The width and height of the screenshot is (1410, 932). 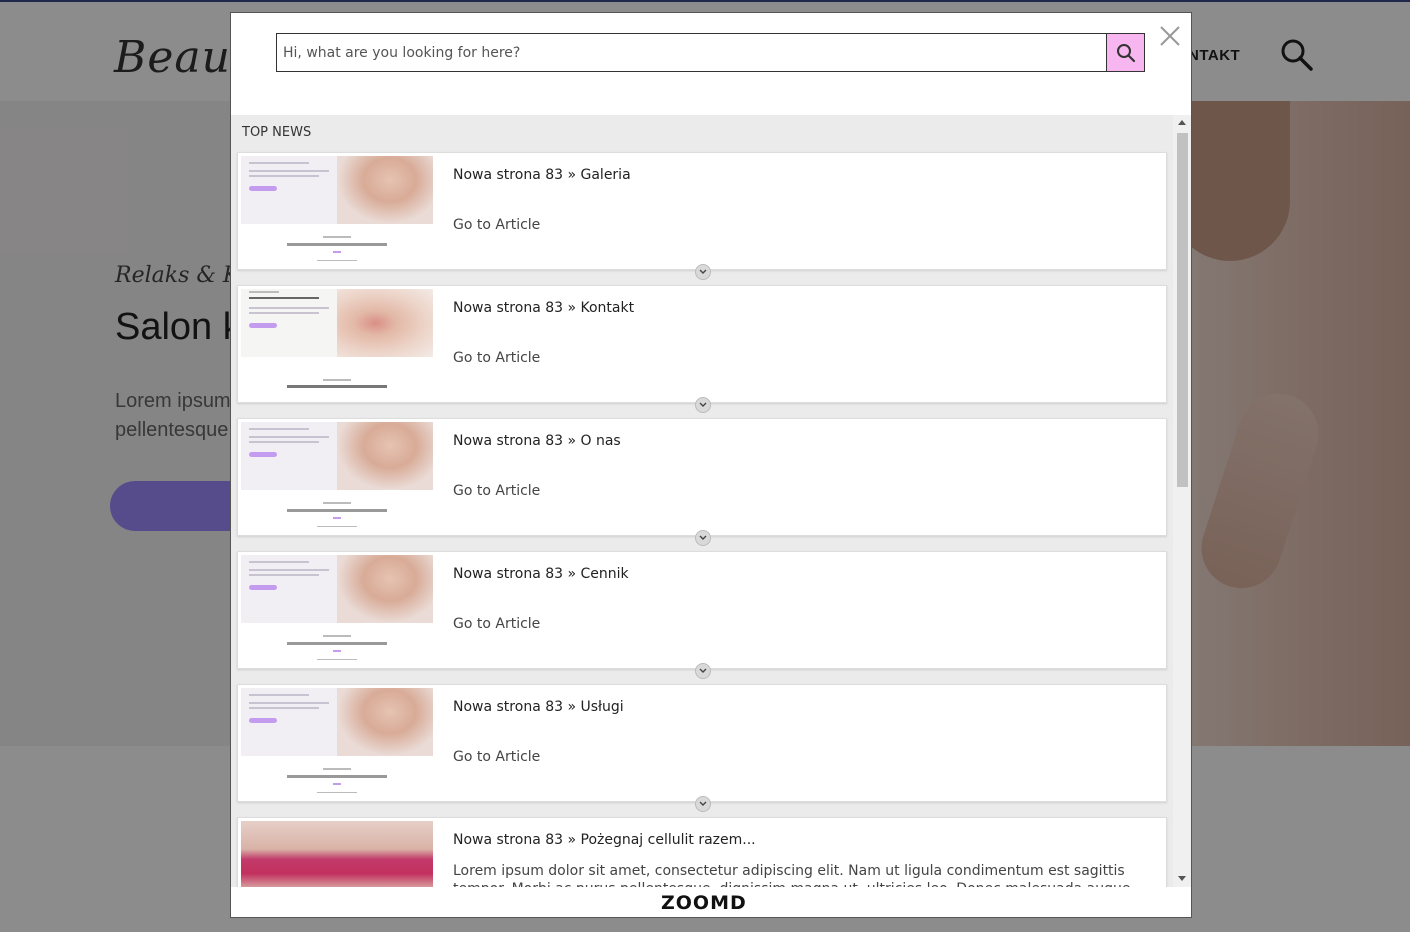 What do you see at coordinates (1182, 501) in the screenshot?
I see `results-scrollbar` at bounding box center [1182, 501].